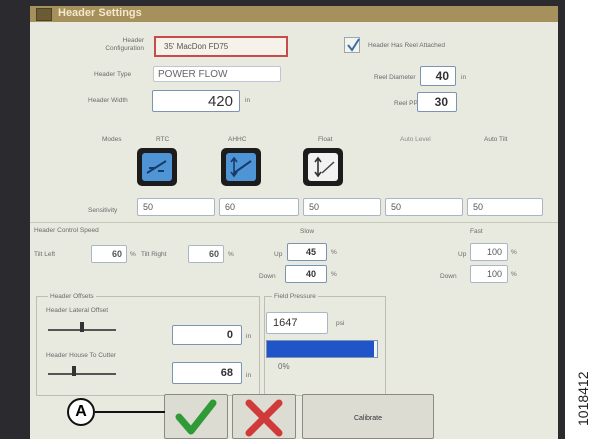  What do you see at coordinates (395, 77) in the screenshot?
I see `reel-diameter-label: Reel Diameter` at bounding box center [395, 77].